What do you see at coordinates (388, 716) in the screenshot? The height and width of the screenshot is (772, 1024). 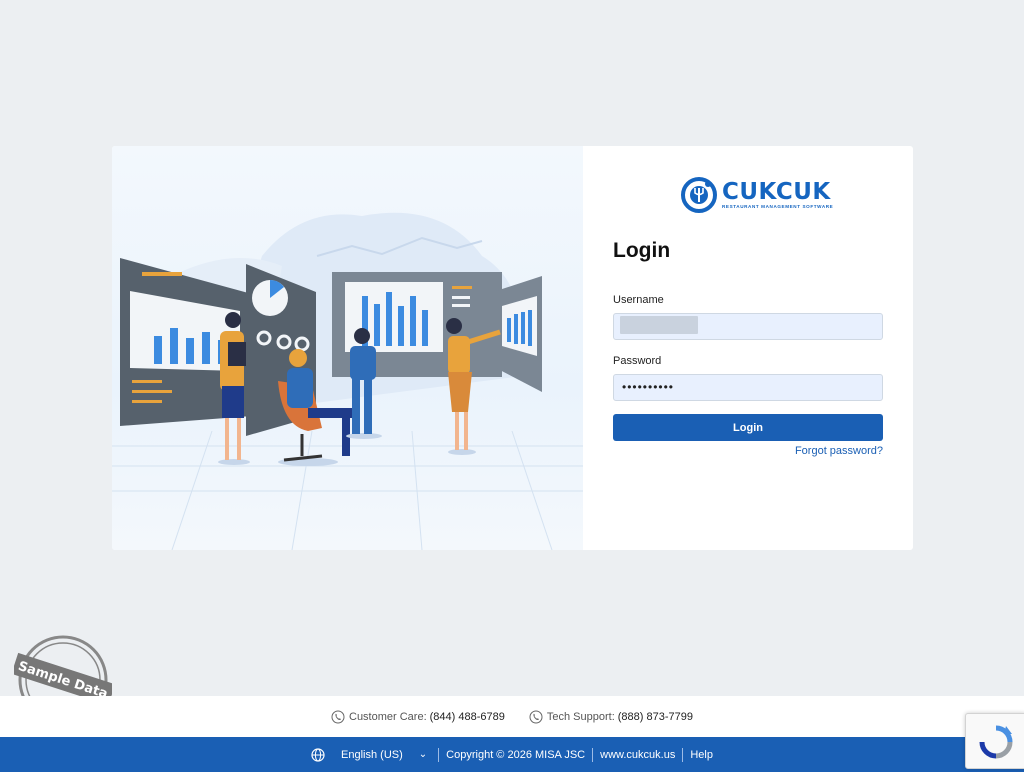 I see `customer-care-label: Customer Care:` at bounding box center [388, 716].